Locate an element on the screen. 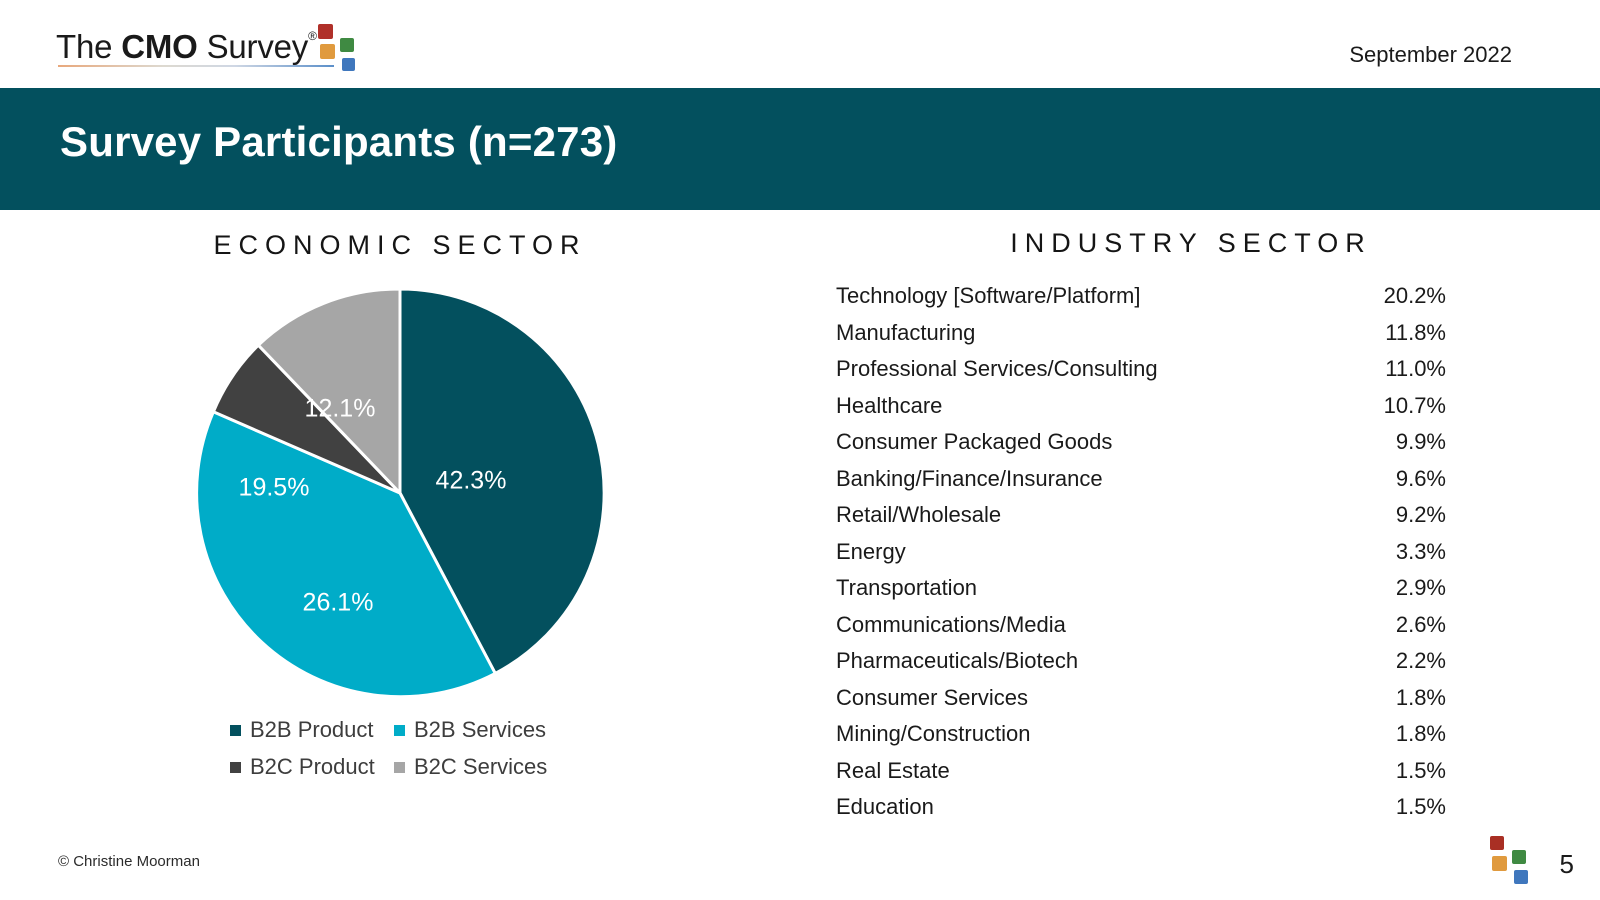 Image resolution: width=1600 pixels, height=900 pixels. legend-label-b2c-services: B2C Services is located at coordinates (481, 766).